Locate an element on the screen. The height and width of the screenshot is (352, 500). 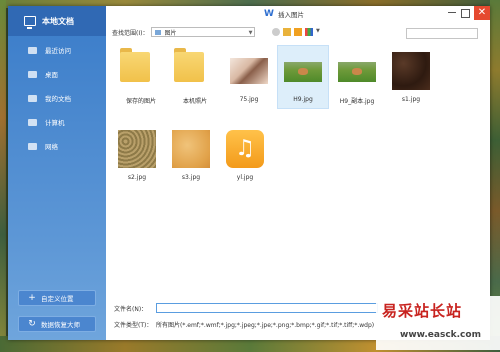
look-in-select: 图片 ▼ is located at coordinates (203, 32).